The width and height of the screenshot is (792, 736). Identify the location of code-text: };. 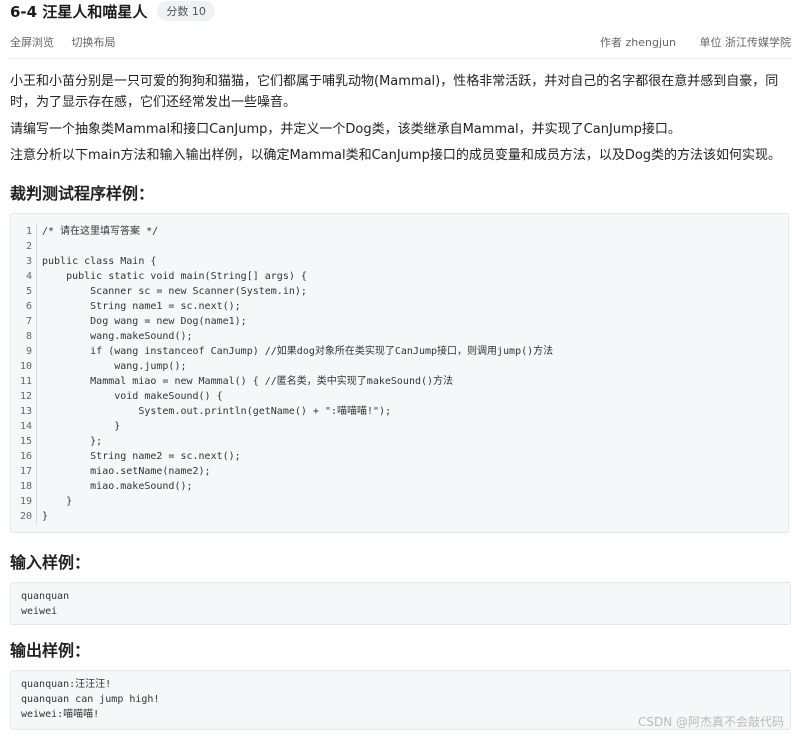
(72, 441).